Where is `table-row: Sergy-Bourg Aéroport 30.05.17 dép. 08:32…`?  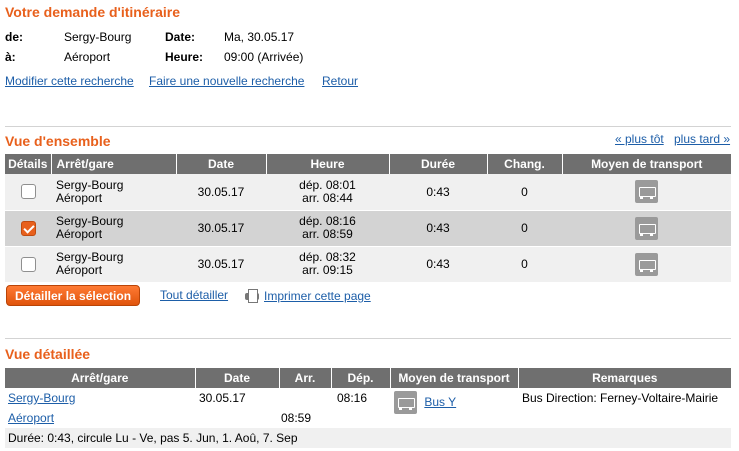 table-row: Sergy-Bourg Aéroport 30.05.17 dép. 08:32… is located at coordinates (368, 264).